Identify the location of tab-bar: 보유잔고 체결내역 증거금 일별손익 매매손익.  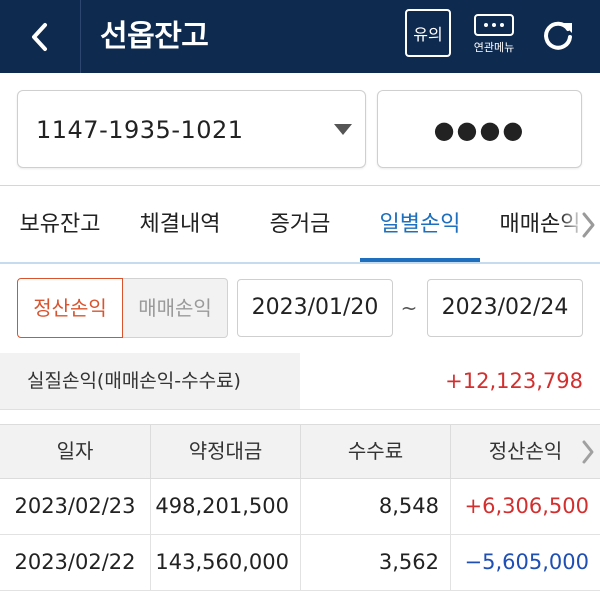
(300, 224).